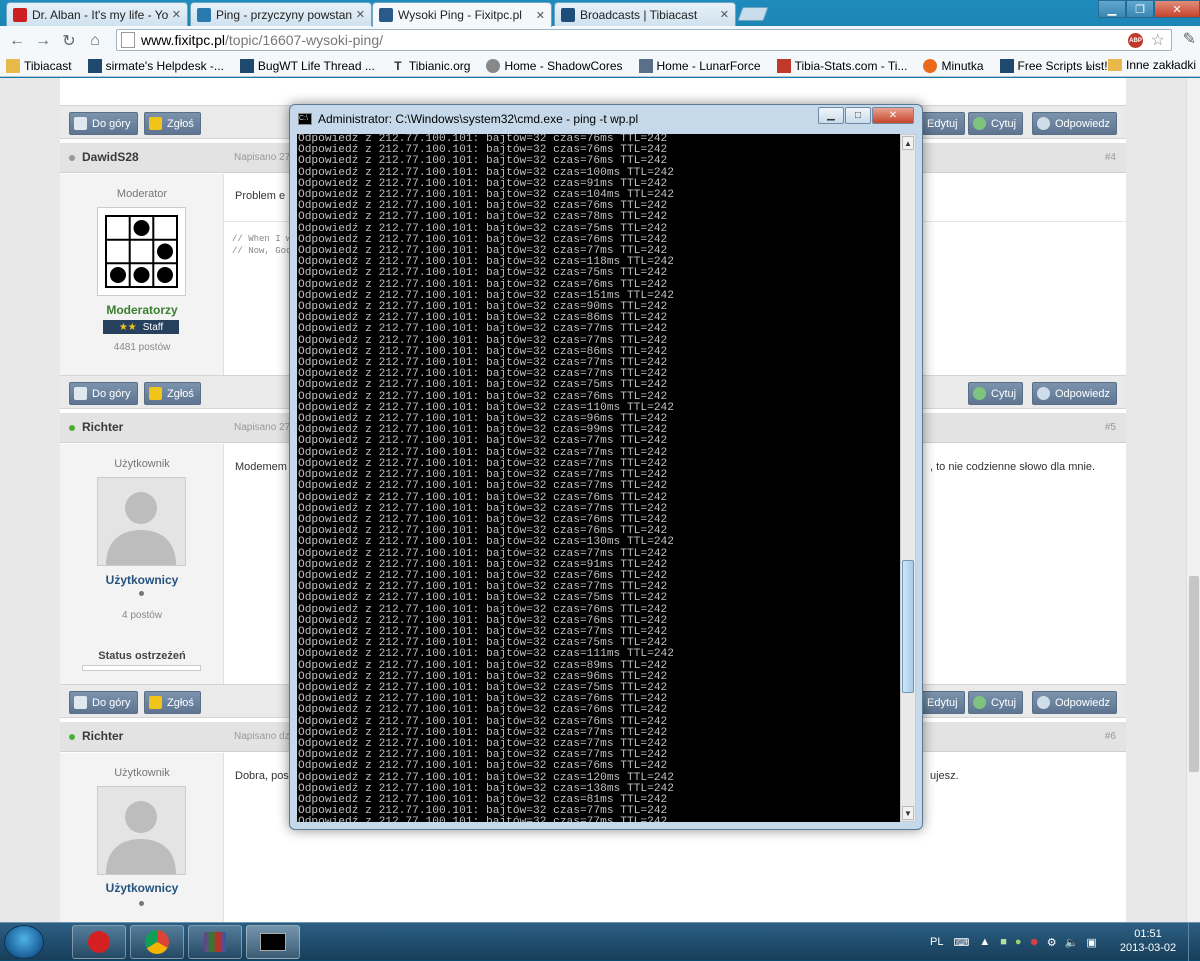 The height and width of the screenshot is (961, 1200). What do you see at coordinates (1043, 702) in the screenshot?
I see `reply-icon` at bounding box center [1043, 702].